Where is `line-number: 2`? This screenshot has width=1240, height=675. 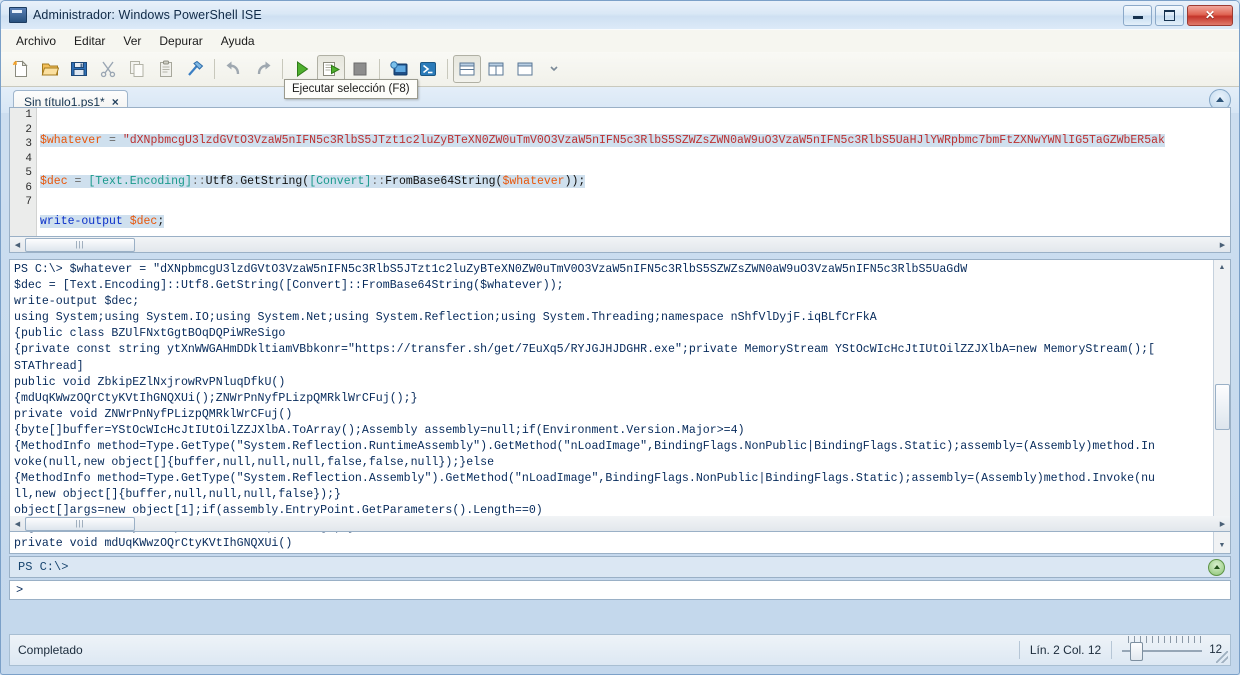 line-number: 2 is located at coordinates (28, 129).